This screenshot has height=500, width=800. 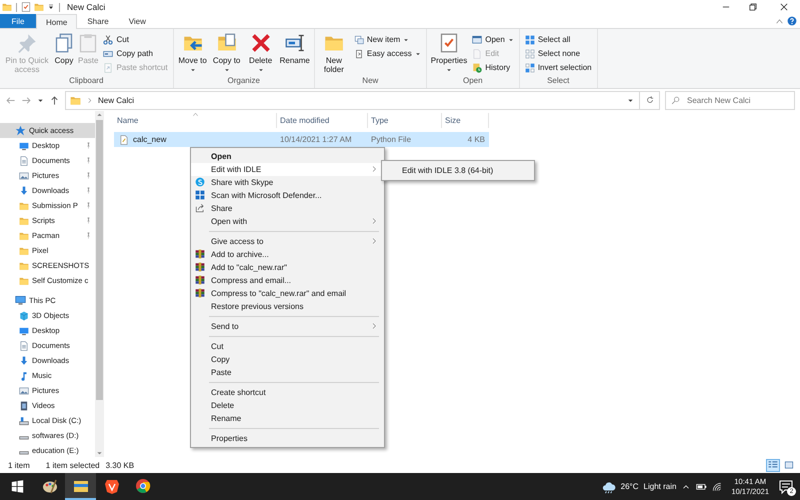 What do you see at coordinates (137, 21) in the screenshot?
I see `ribbon-tab: View` at bounding box center [137, 21].